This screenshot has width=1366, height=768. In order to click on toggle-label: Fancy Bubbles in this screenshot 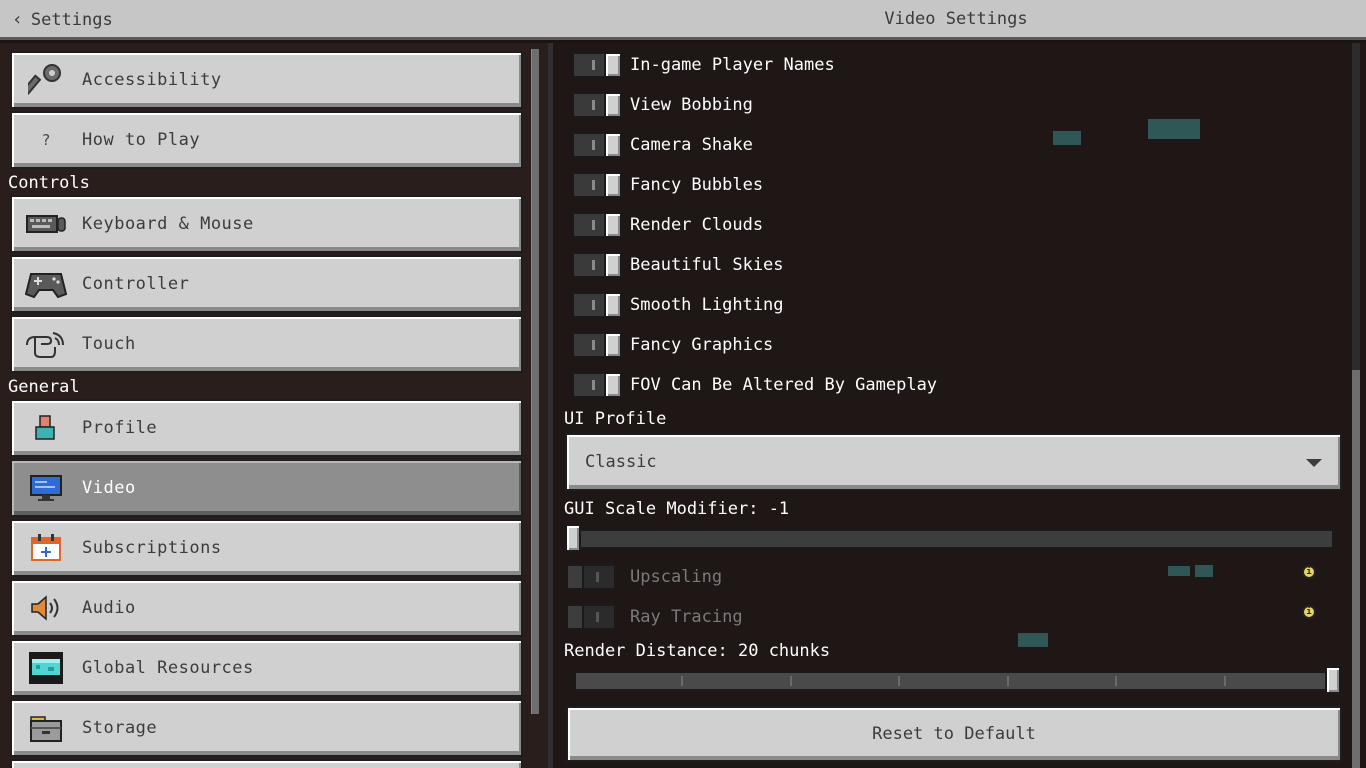, I will do `click(697, 185)`.